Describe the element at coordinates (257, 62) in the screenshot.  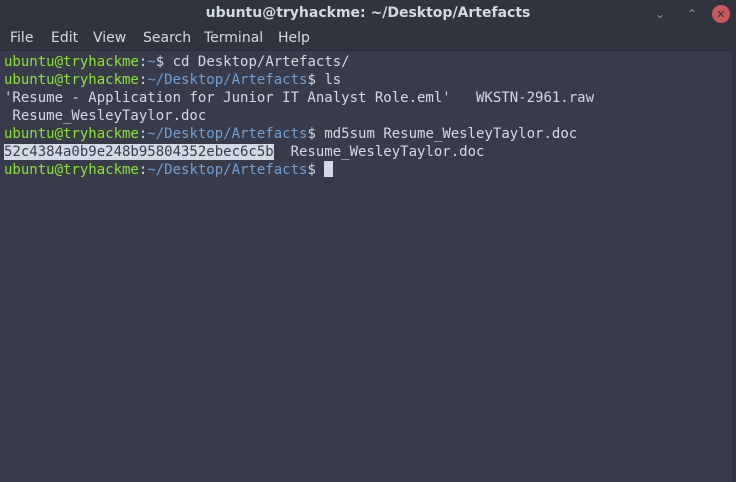
I see `command-text: cd Desktop/Artefacts/` at that location.